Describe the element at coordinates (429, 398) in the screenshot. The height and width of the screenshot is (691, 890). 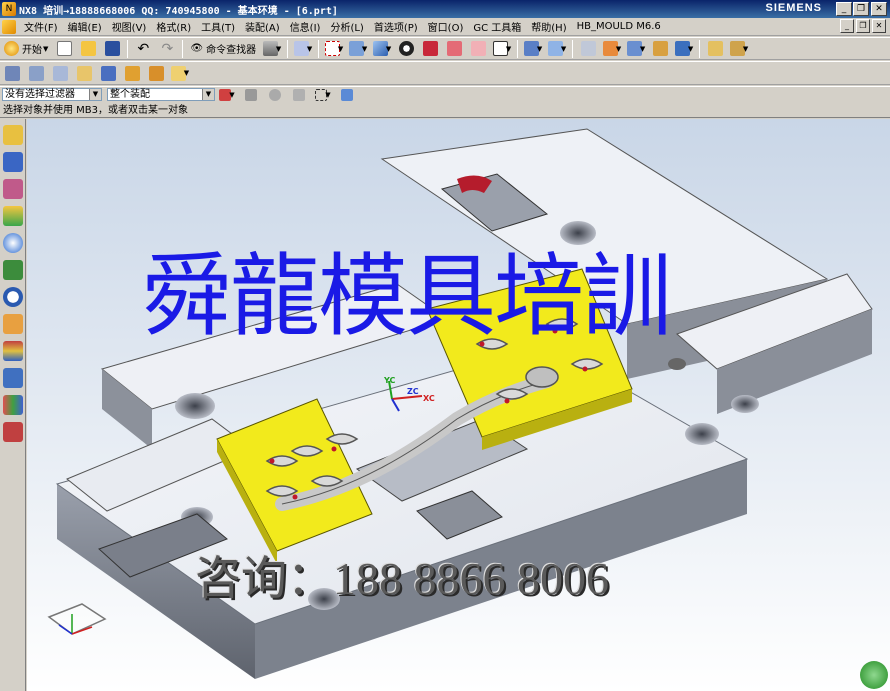
I see `wcs-xc-label: XC` at that location.